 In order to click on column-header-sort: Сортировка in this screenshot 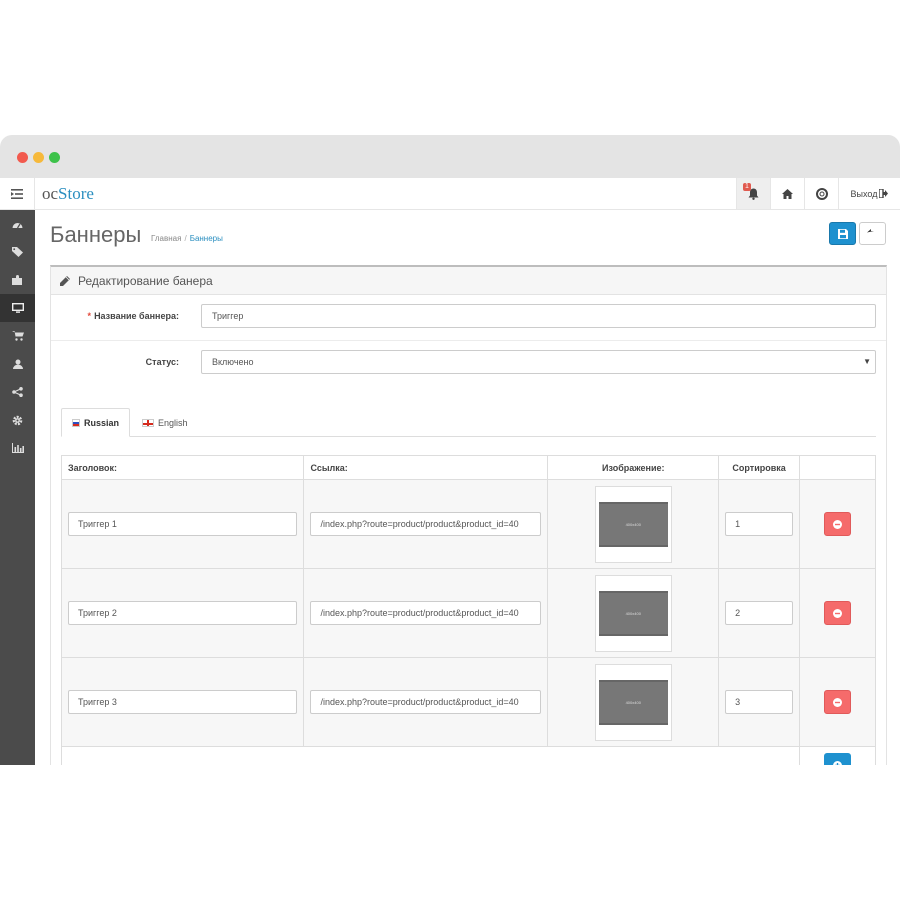, I will do `click(759, 467)`.